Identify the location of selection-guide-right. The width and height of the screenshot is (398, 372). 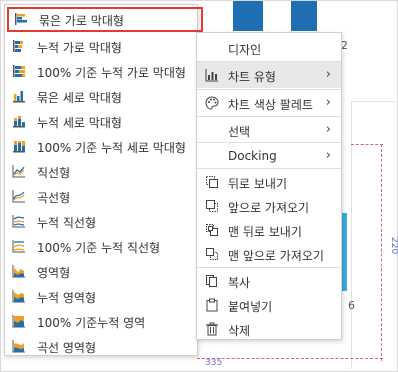
(381, 252).